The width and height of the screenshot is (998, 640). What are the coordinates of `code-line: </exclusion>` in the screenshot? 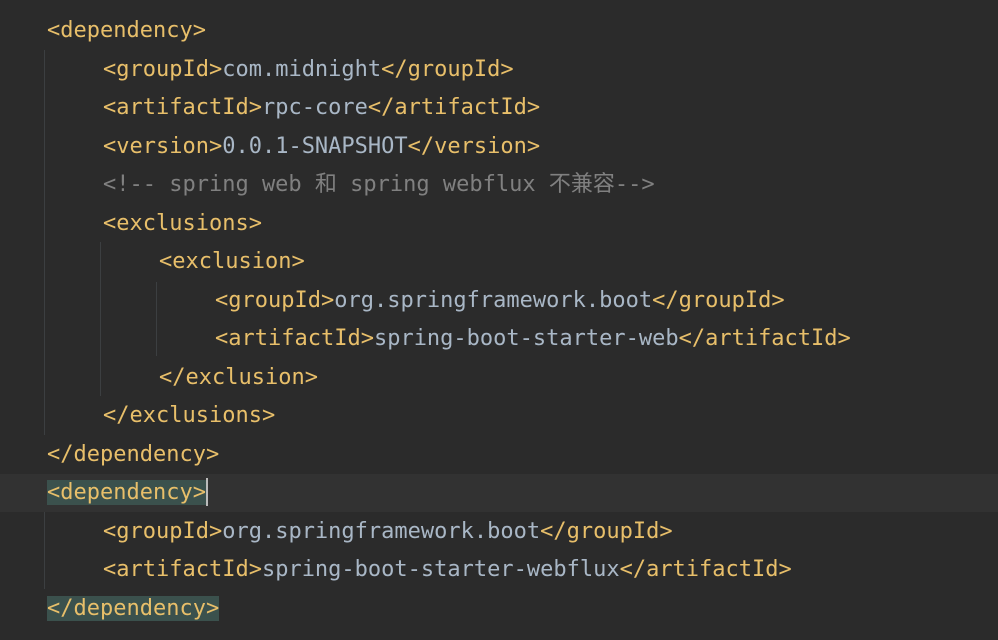 It's located at (499, 378).